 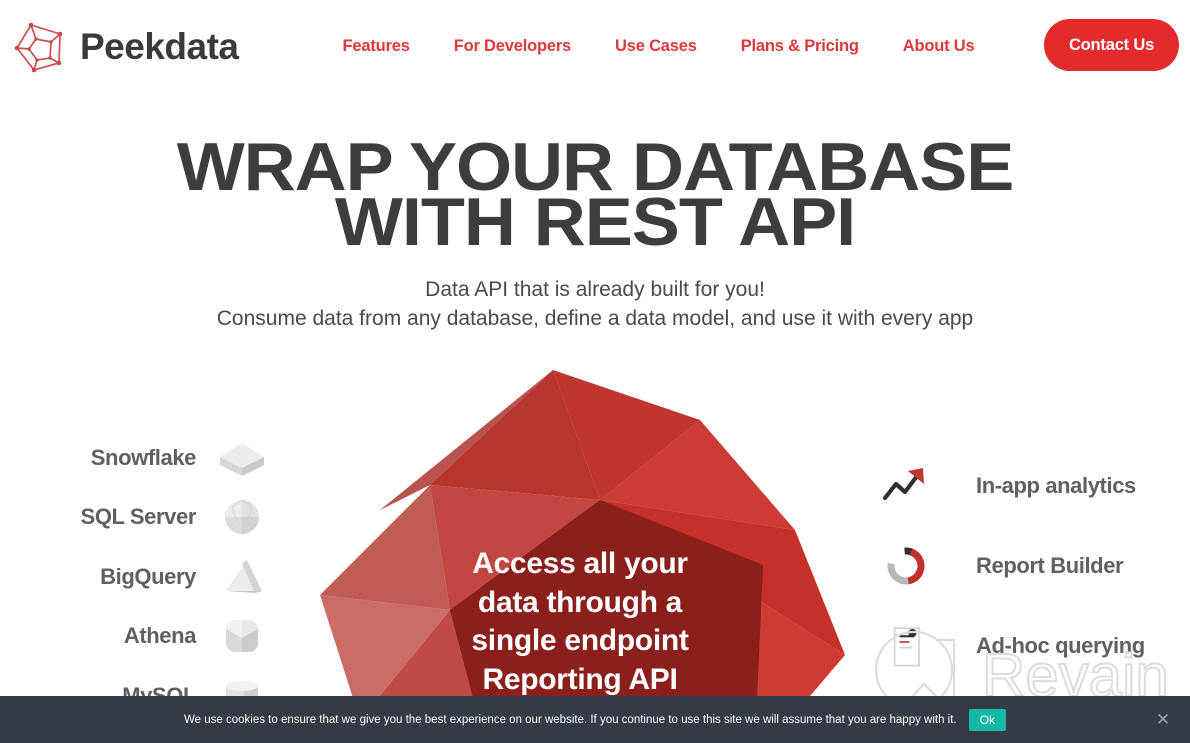 I want to click on brand-name: Peekdata, so click(x=159, y=46).